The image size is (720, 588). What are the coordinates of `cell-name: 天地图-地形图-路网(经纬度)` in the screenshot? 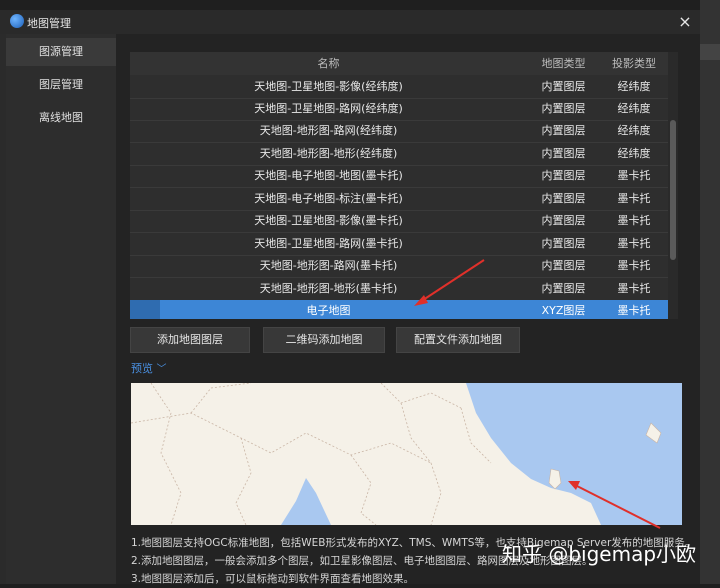 It's located at (328, 130).